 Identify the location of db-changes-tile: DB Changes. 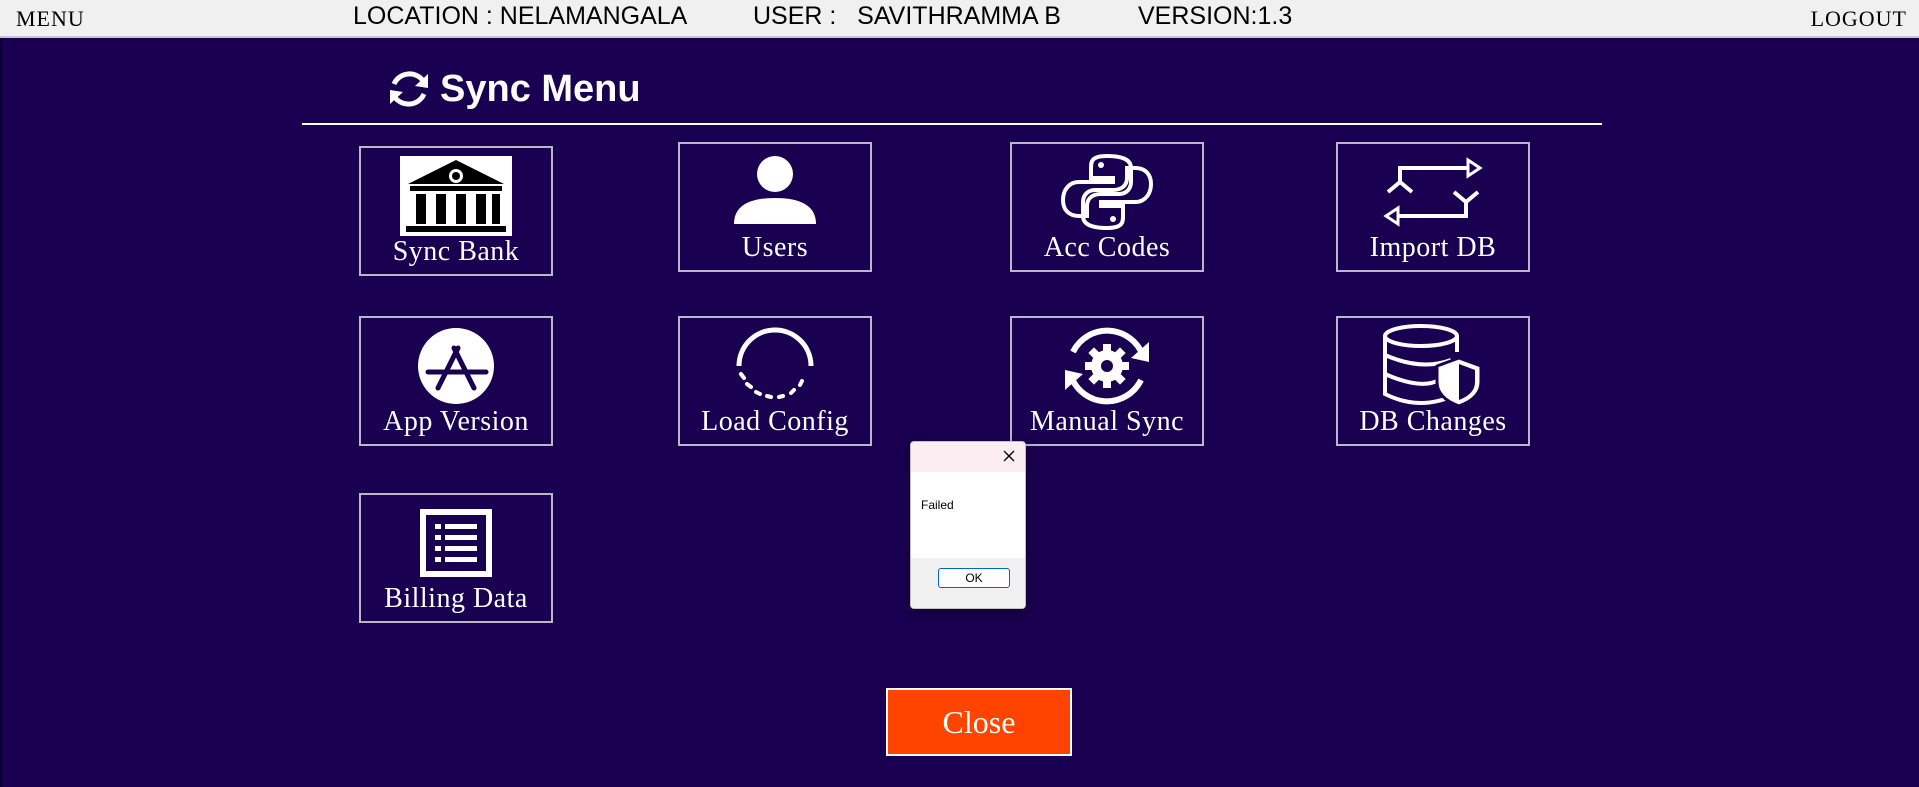
(1433, 381).